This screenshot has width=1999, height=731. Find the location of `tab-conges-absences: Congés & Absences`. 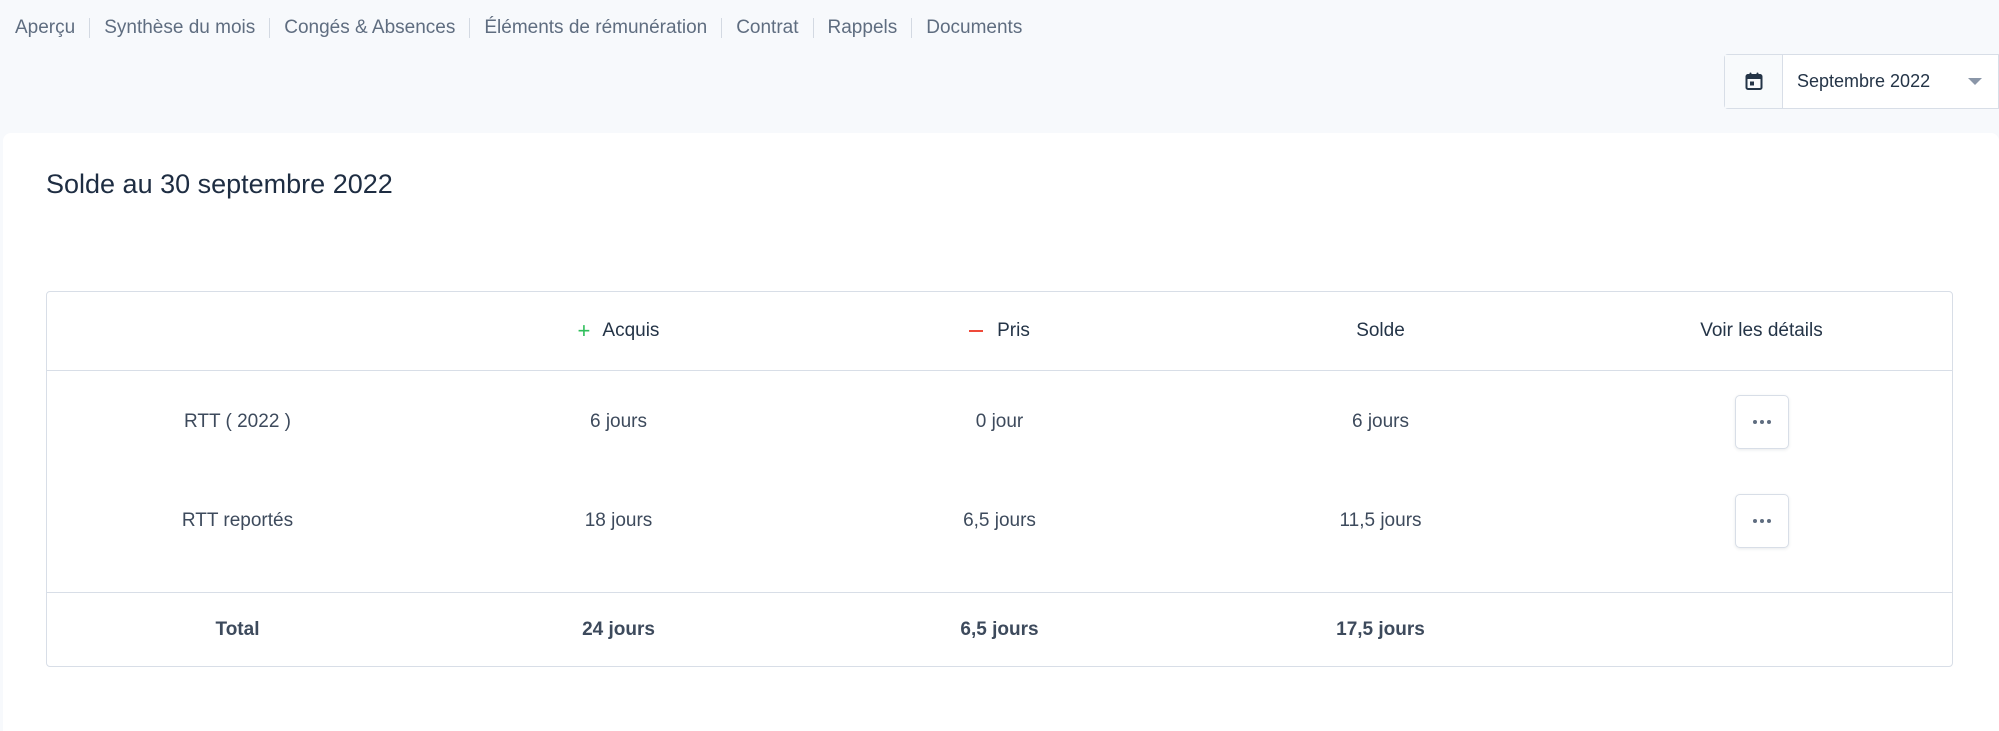

tab-conges-absences: Congés & Absences is located at coordinates (369, 28).